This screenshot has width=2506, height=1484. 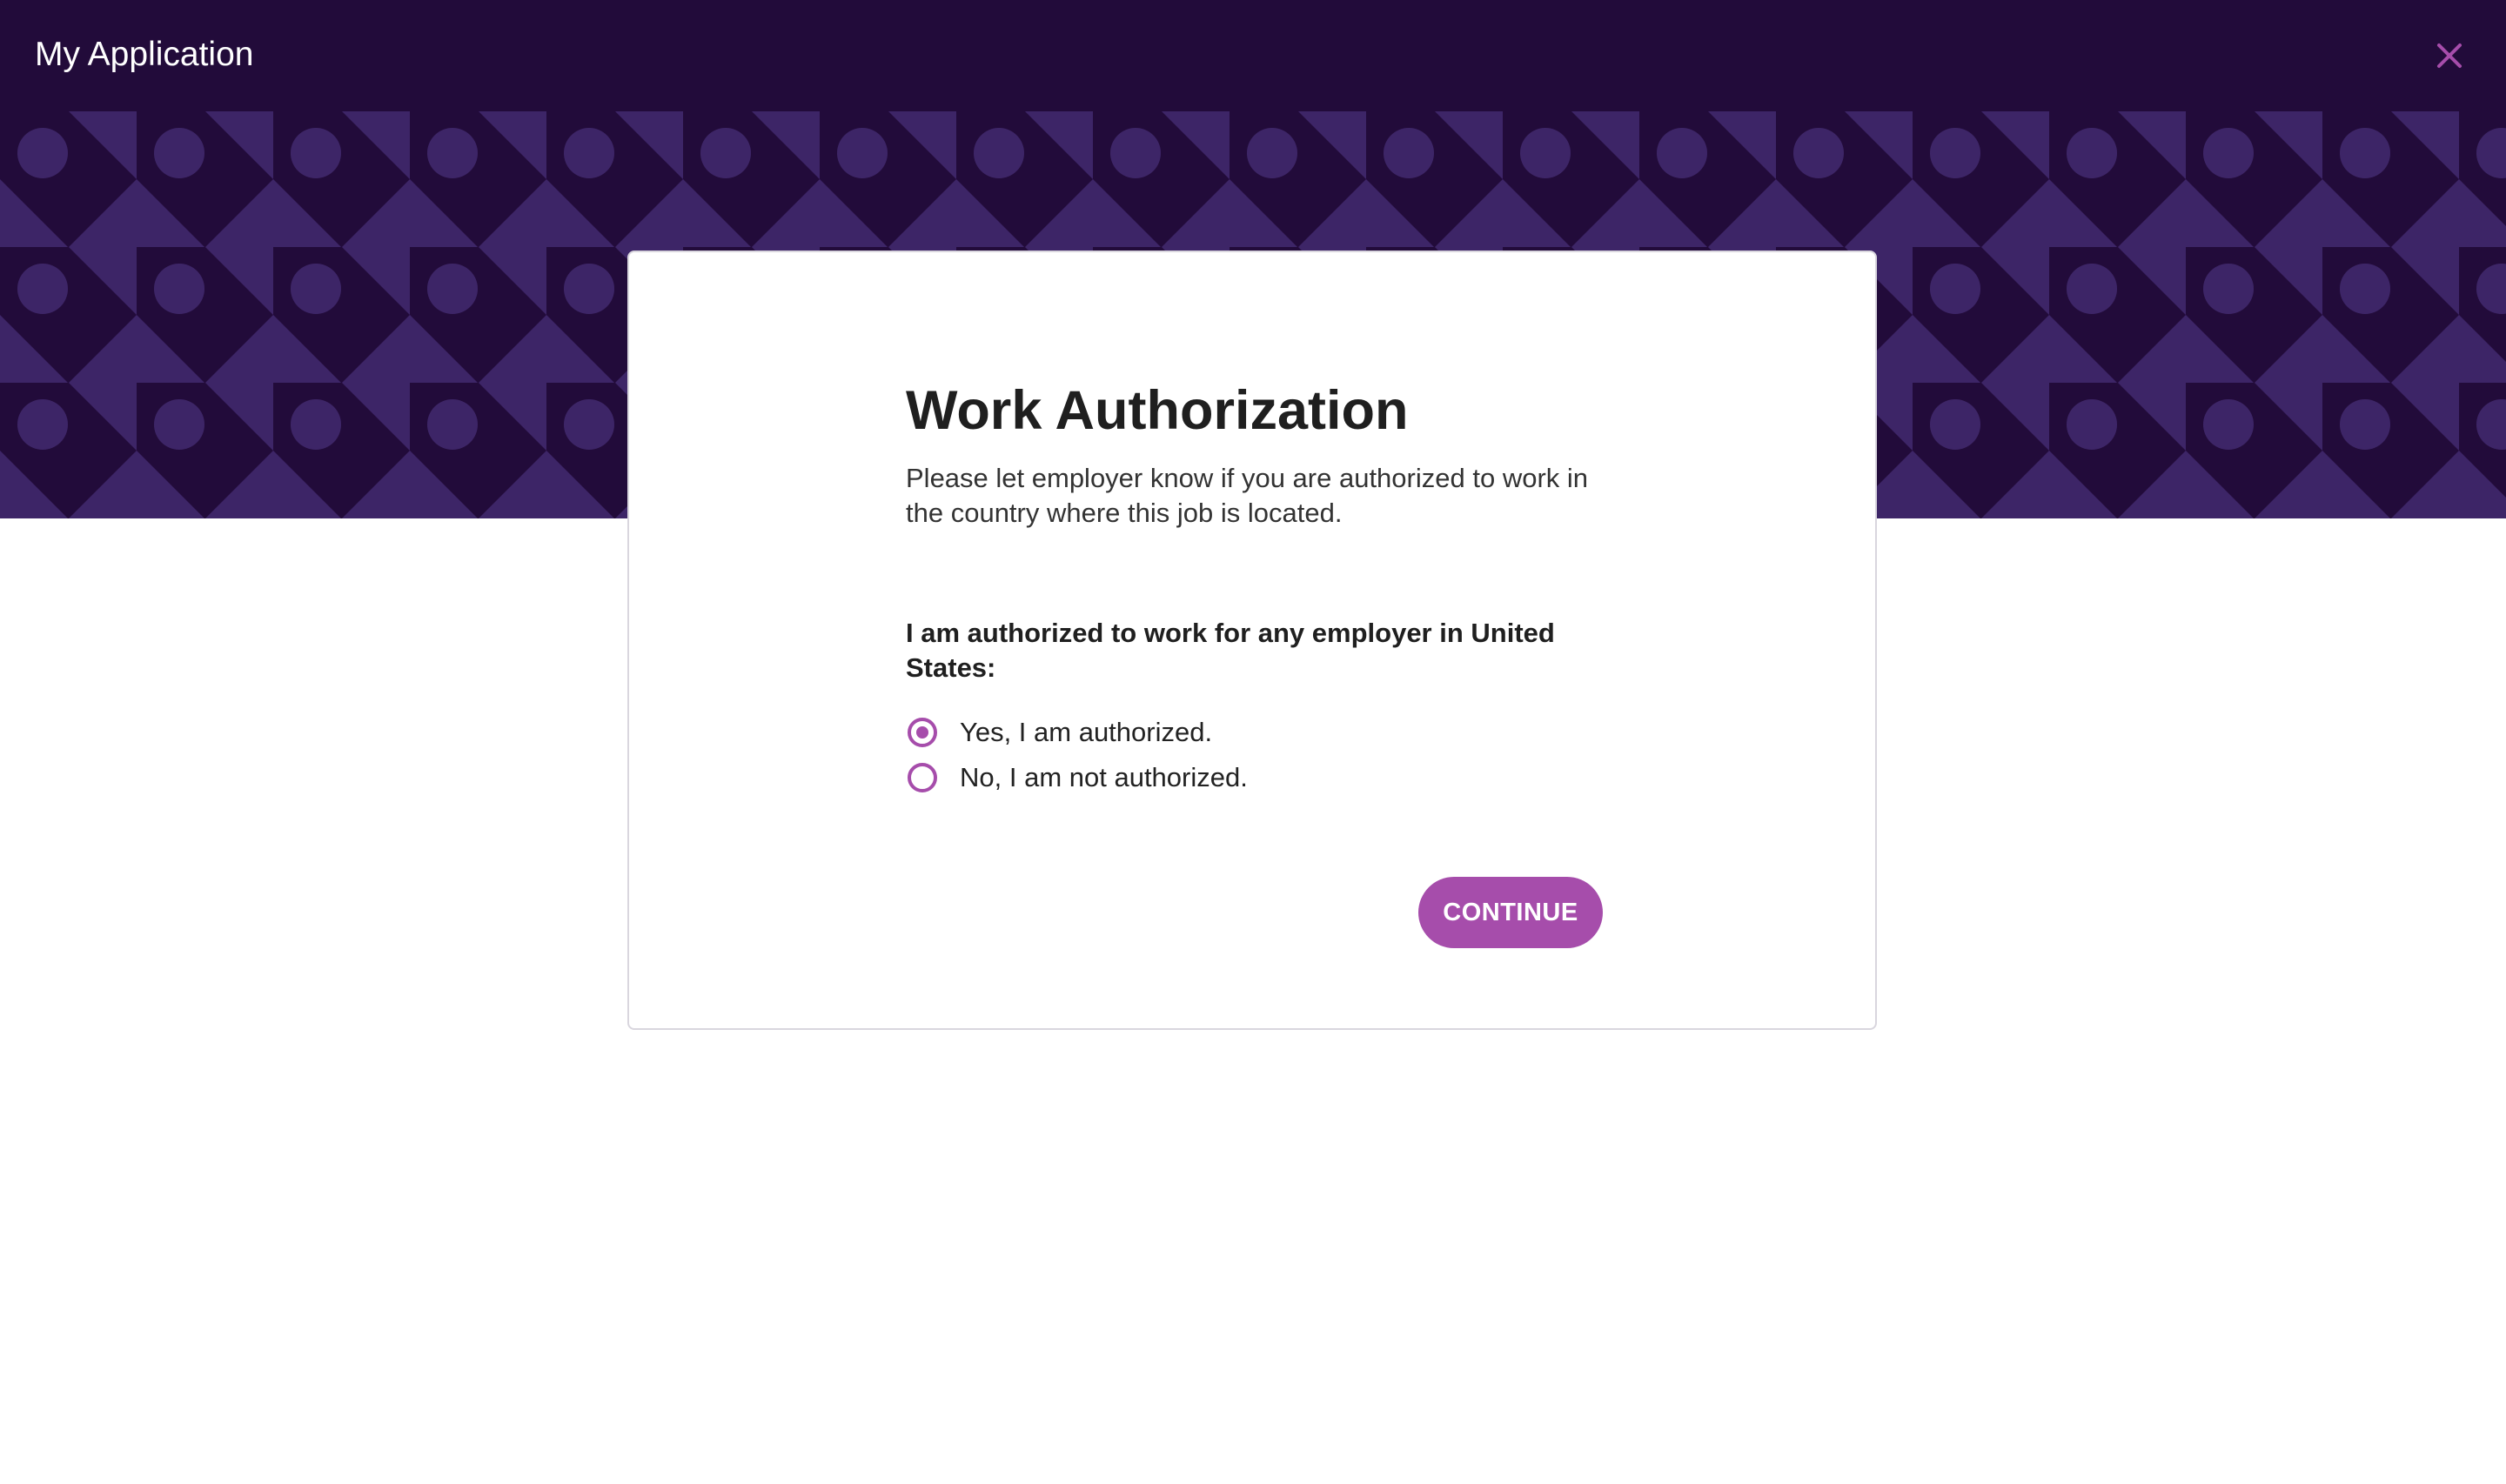 What do you see at coordinates (923, 732) in the screenshot?
I see `radio-yes` at bounding box center [923, 732].